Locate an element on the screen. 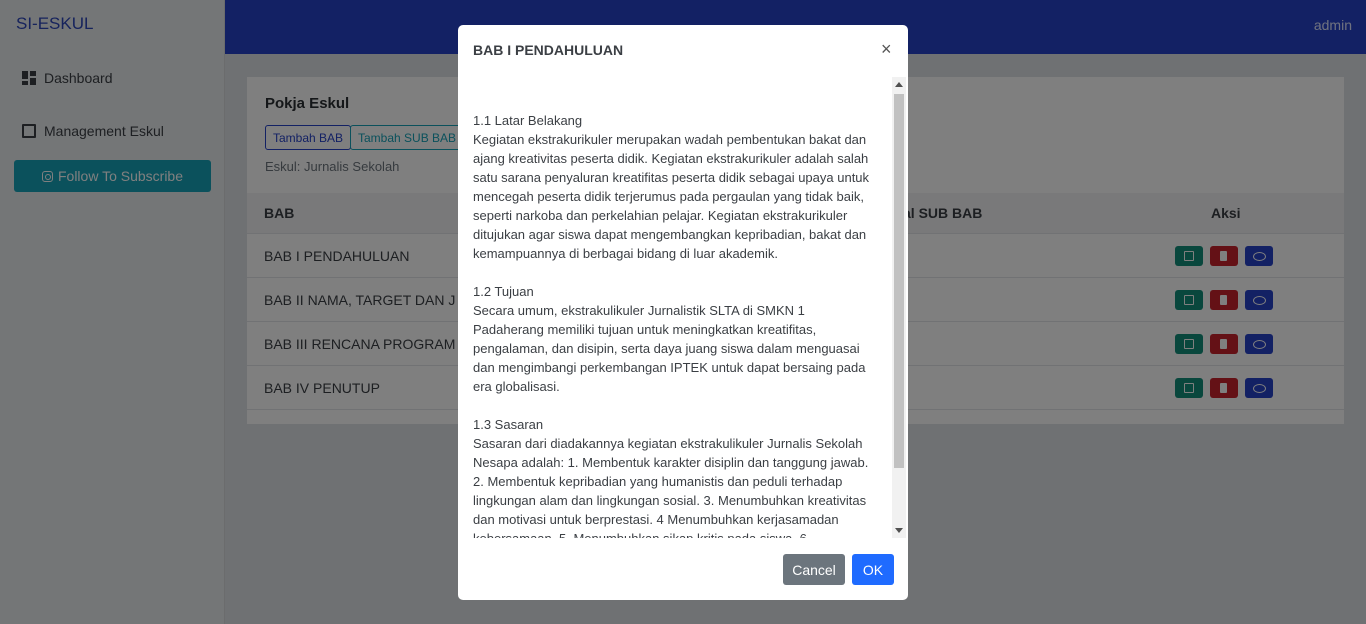 The width and height of the screenshot is (1366, 624). modal-title: BAB I PENDAHULUAN is located at coordinates (548, 50).